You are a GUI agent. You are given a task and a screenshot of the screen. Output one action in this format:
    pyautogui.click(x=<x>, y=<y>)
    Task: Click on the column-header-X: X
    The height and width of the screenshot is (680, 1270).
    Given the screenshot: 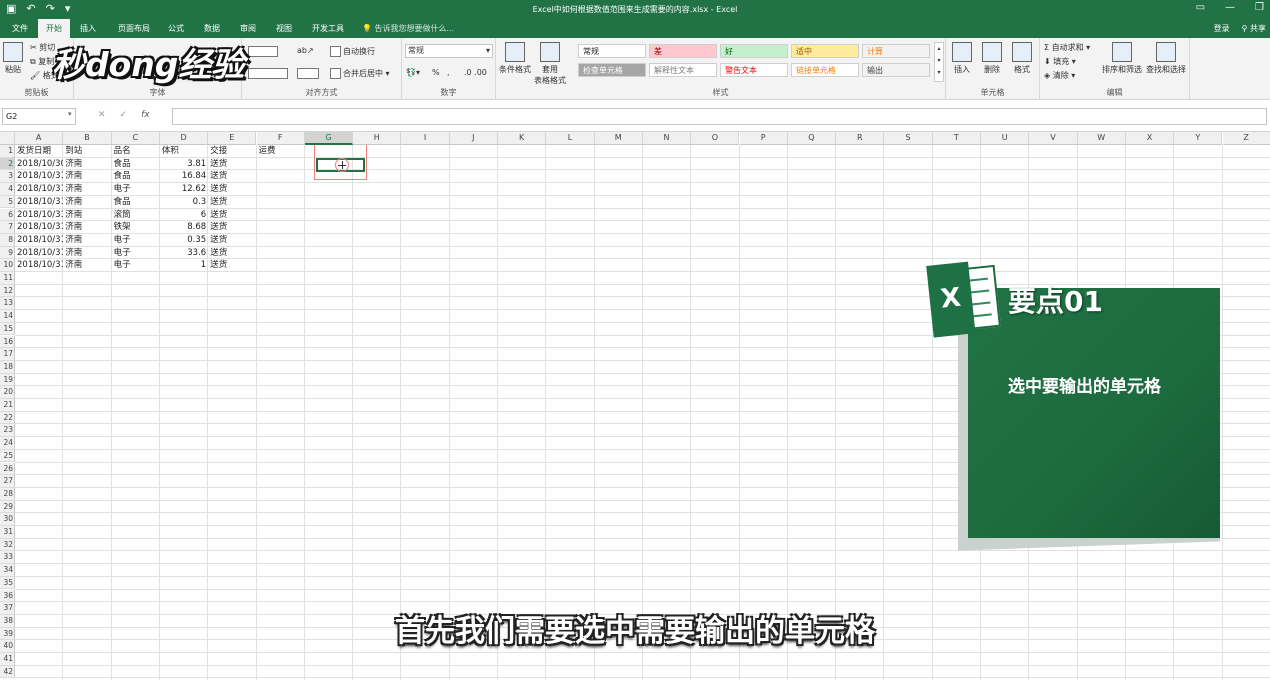 What is the action you would take?
    pyautogui.click(x=1150, y=138)
    